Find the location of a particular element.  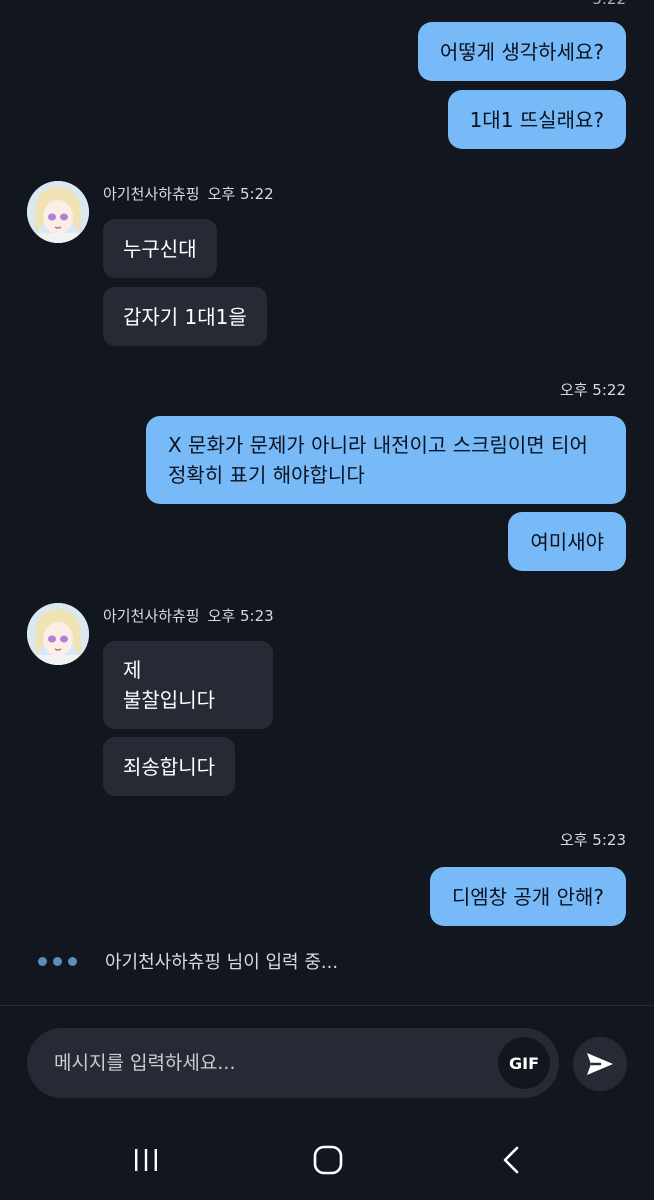

back-icon is located at coordinates (511, 1160).